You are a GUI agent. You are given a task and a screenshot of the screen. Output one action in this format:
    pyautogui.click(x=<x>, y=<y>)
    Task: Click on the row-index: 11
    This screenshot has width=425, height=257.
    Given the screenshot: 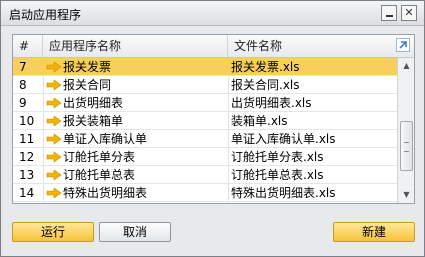 What is the action you would take?
    pyautogui.click(x=27, y=139)
    